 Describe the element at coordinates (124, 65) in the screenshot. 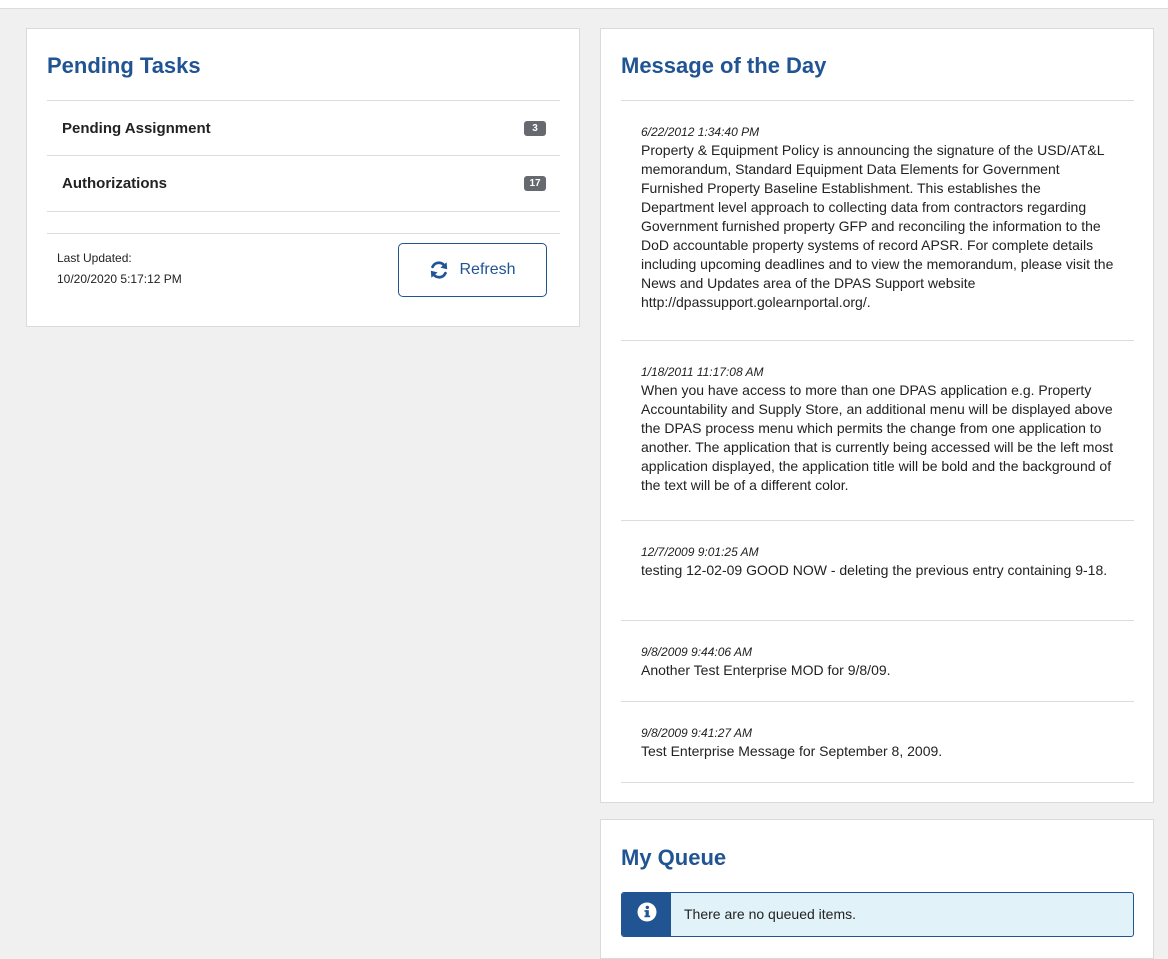

I see `pending-tasks-title: Pending Tasks` at that location.